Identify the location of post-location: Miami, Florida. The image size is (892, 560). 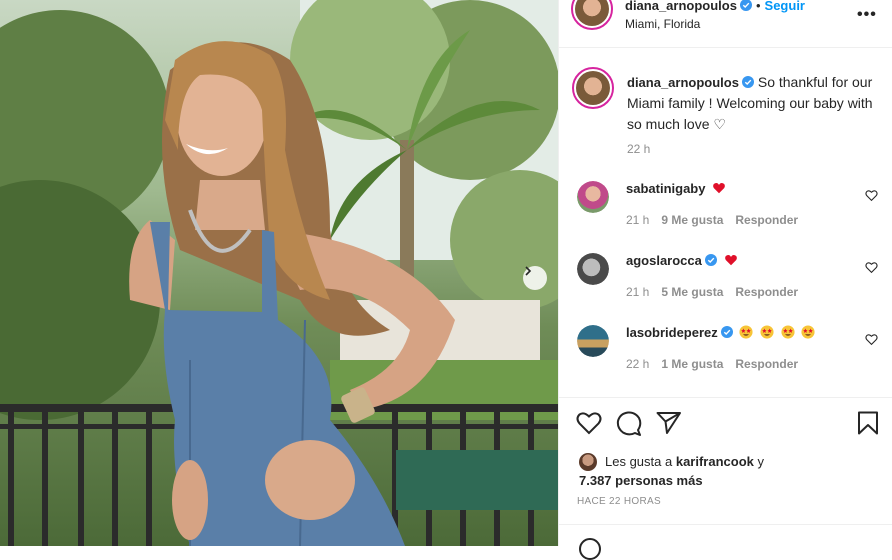
(662, 24).